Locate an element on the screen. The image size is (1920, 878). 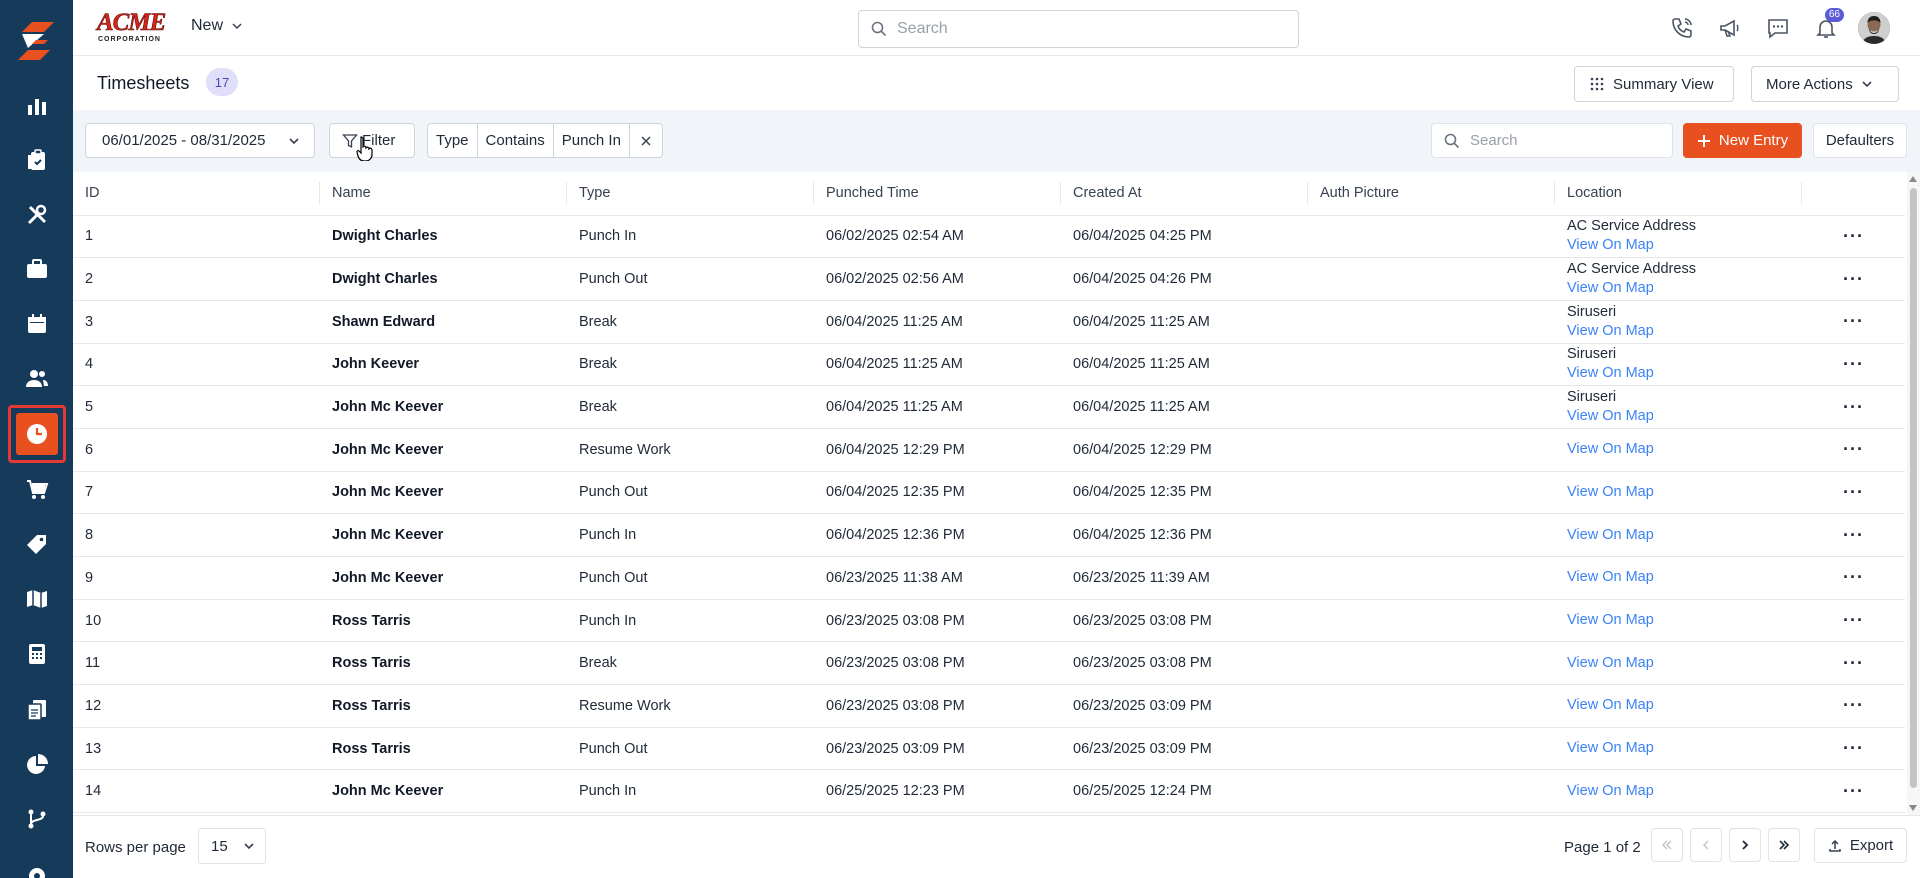
summary-view-label: Summary View is located at coordinates (1663, 84).